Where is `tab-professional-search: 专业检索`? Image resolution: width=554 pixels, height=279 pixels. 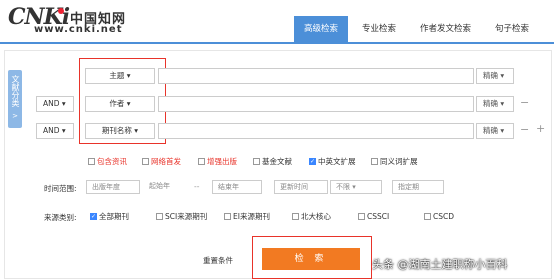
tab-professional-search: 专业检索 is located at coordinates (379, 29).